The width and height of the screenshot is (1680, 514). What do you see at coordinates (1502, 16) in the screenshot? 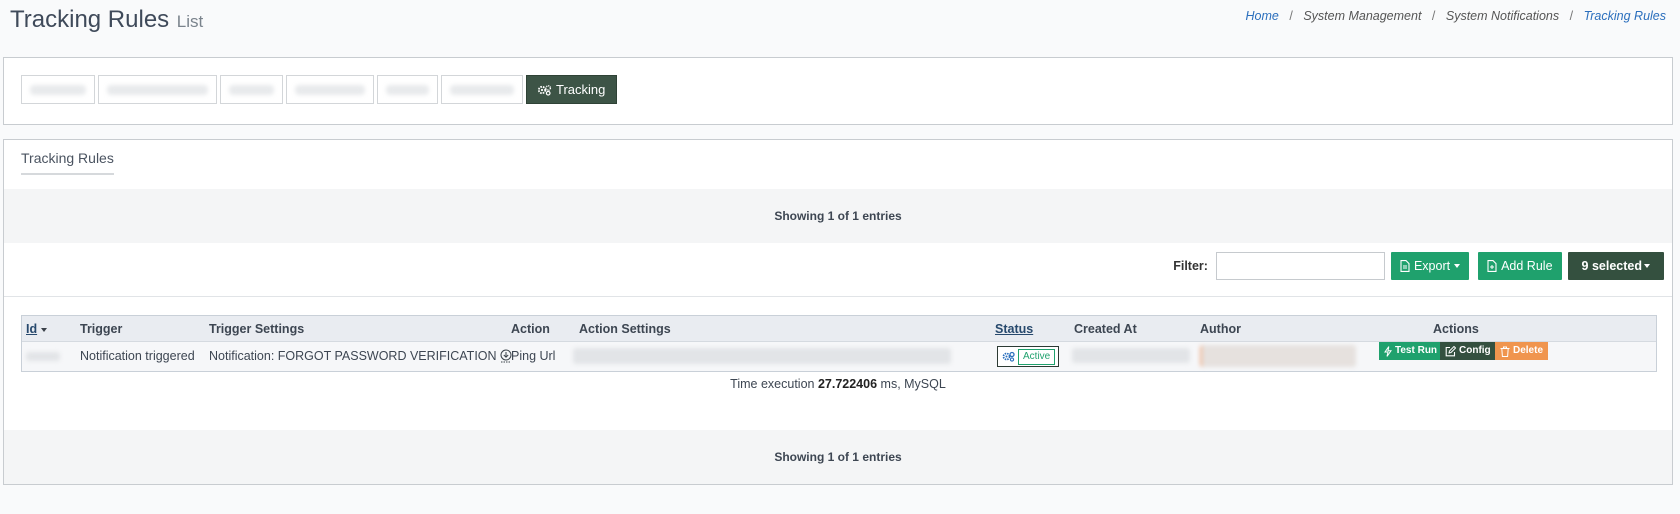
I see `breadcrumb-system-notifications: System Notifications` at bounding box center [1502, 16].